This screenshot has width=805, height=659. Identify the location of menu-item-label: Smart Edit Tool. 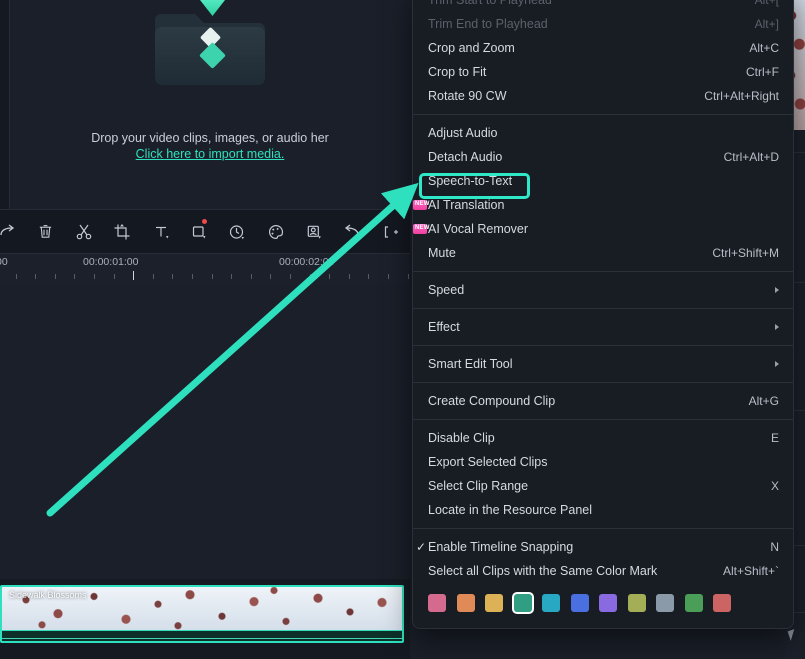
(470, 364).